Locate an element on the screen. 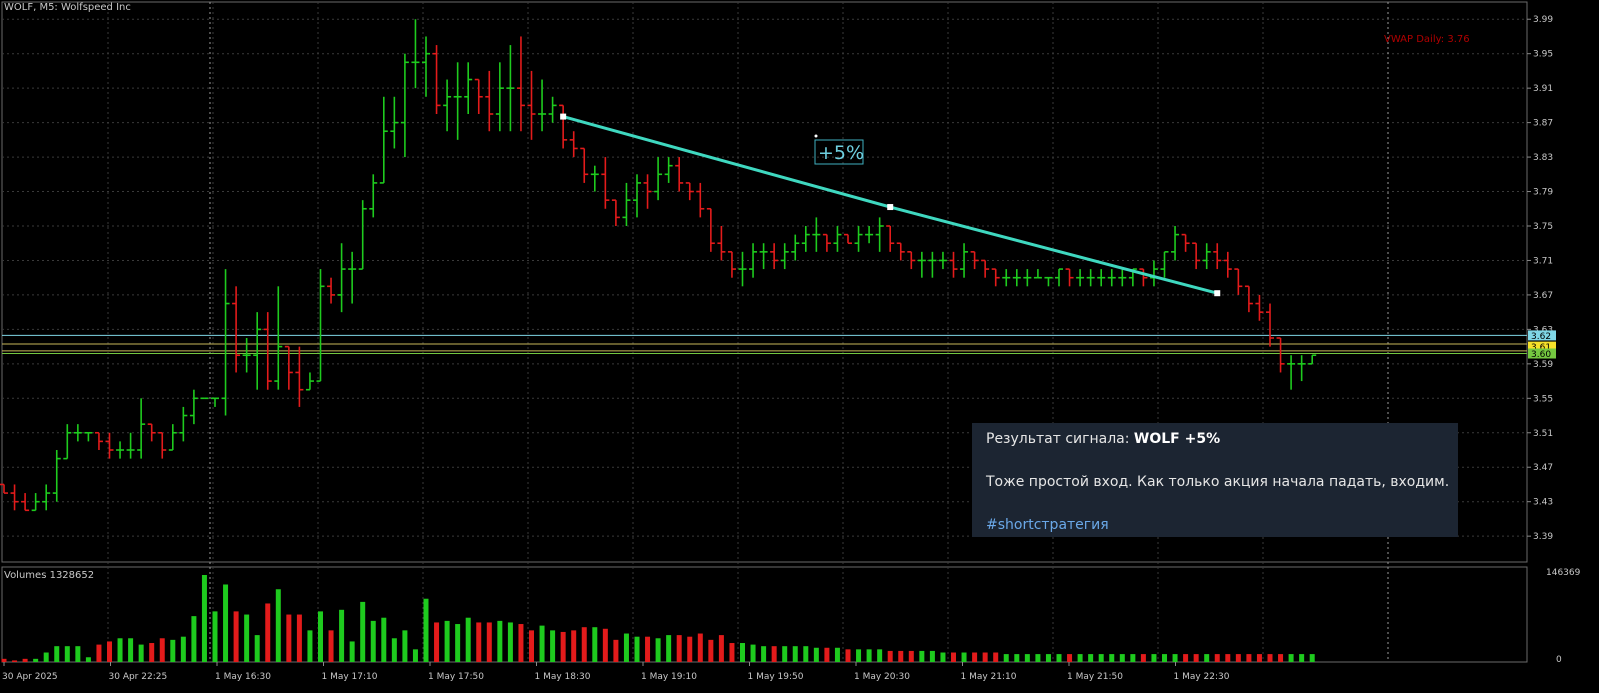 The height and width of the screenshot is (693, 1599). percent-annotation: +5% is located at coordinates (839, 152).